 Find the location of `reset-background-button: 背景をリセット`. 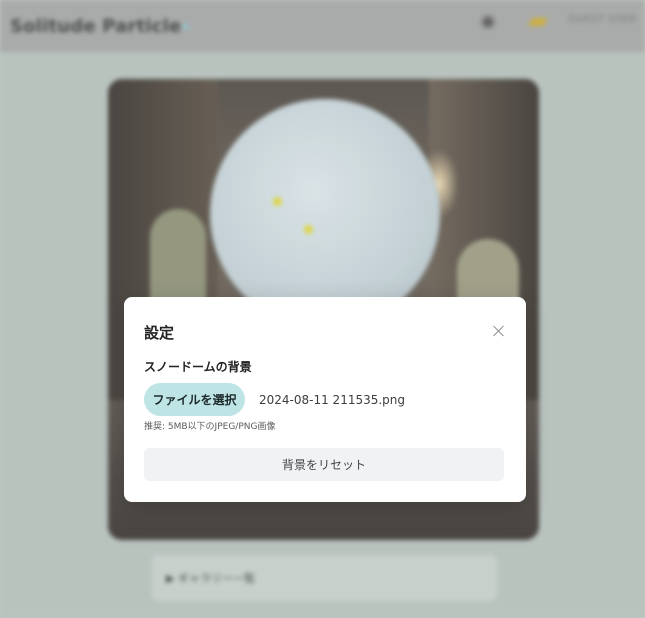

reset-background-button: 背景をリセット is located at coordinates (324, 464).